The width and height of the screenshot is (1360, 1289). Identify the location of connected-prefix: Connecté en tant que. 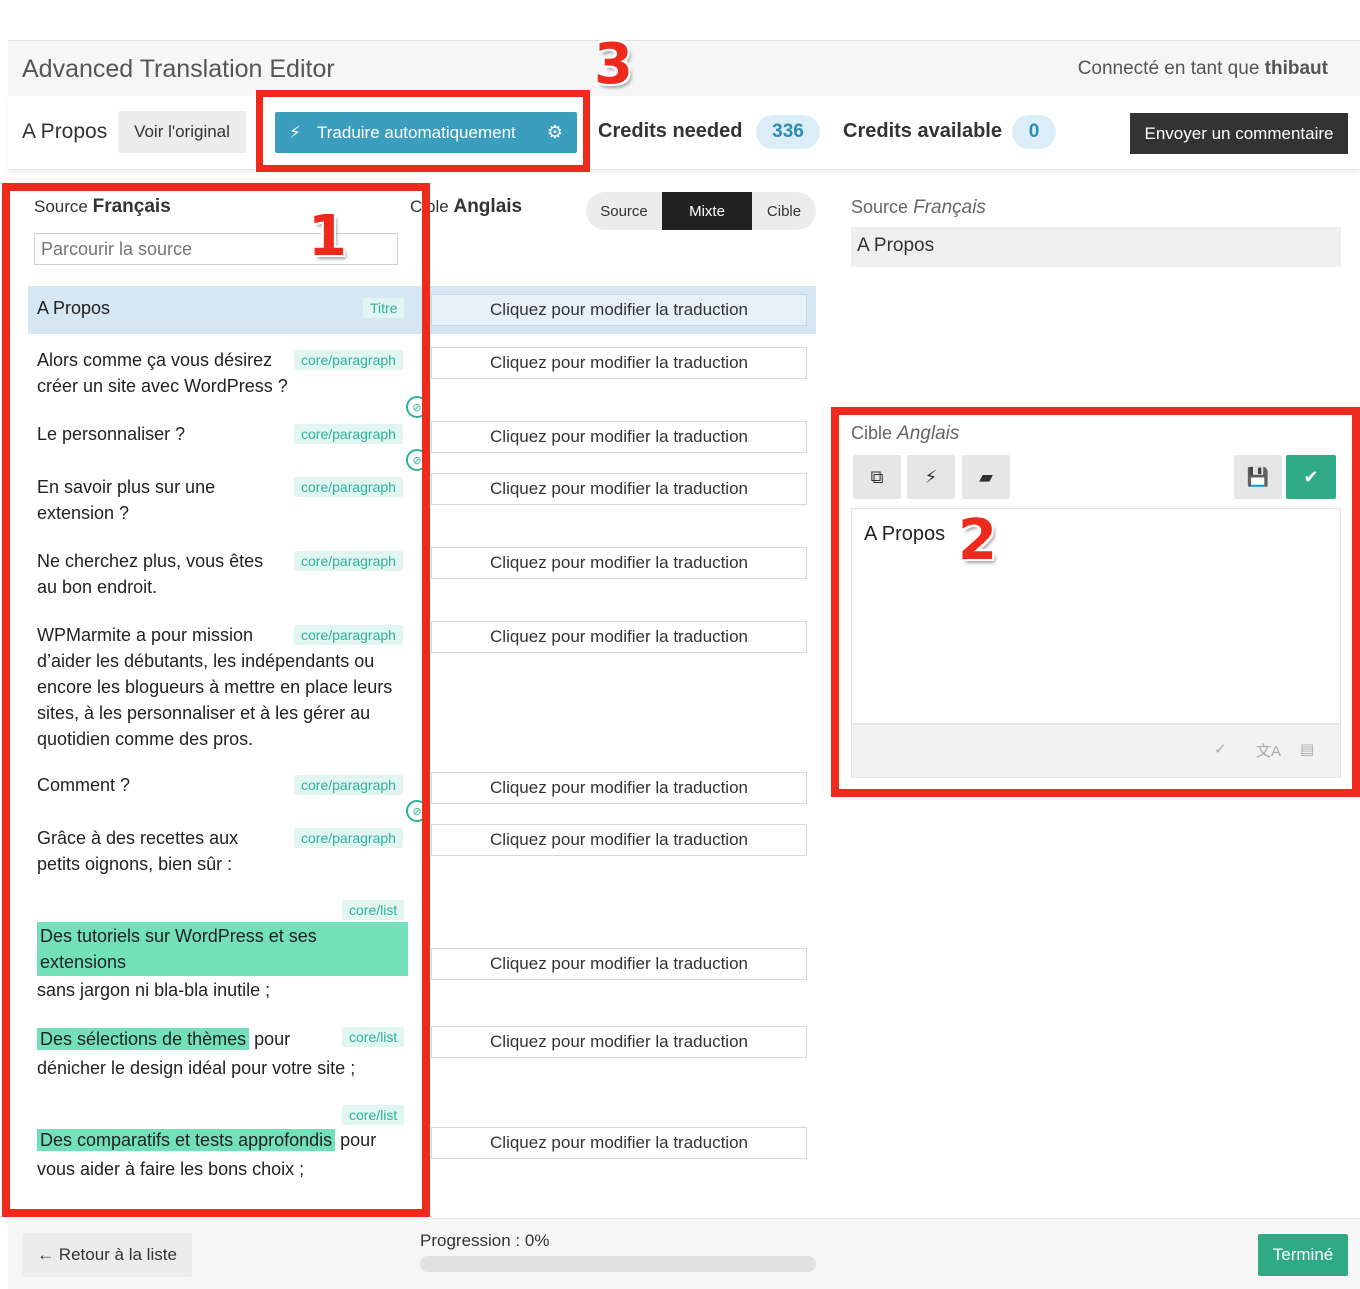
(1168, 68).